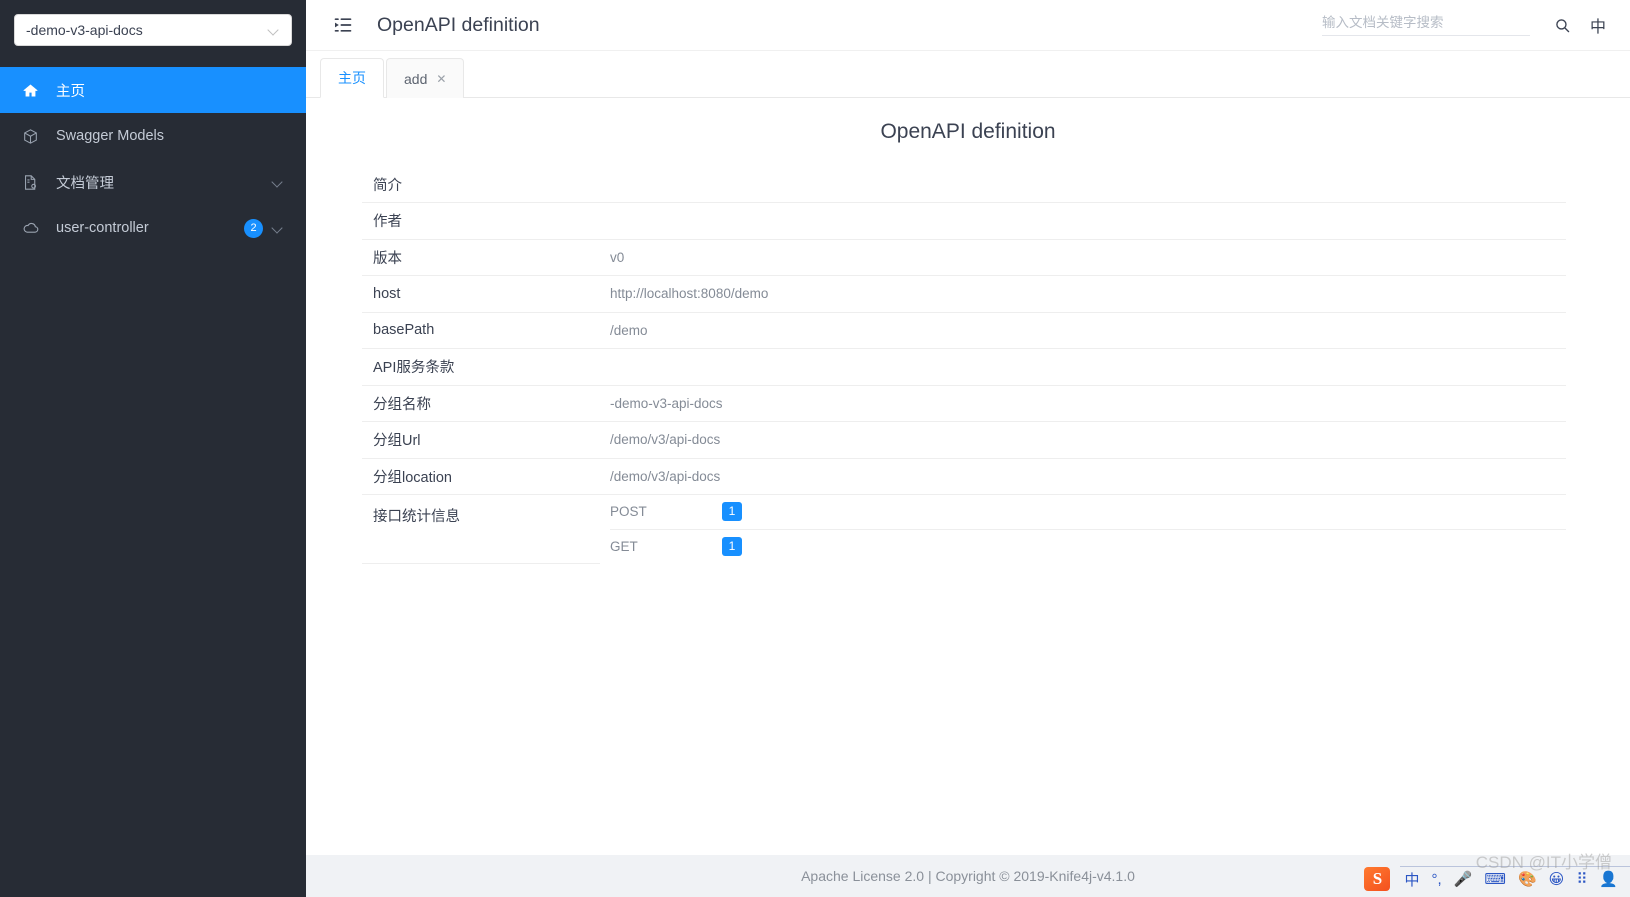 This screenshot has height=897, width=1630. I want to click on search-box, so click(1425, 25).